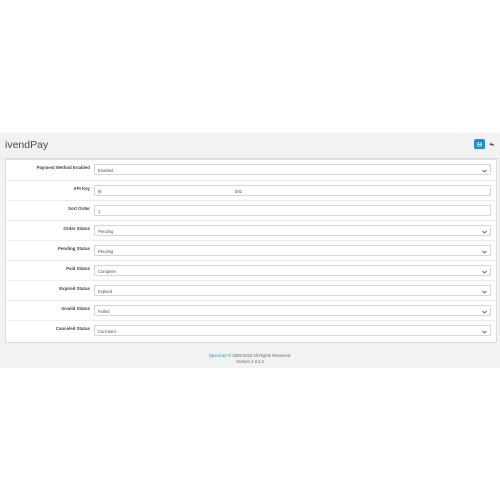 Image resolution: width=500 pixels, height=500 pixels. Describe the element at coordinates (78, 268) in the screenshot. I see `field-label: Paid Status` at that location.